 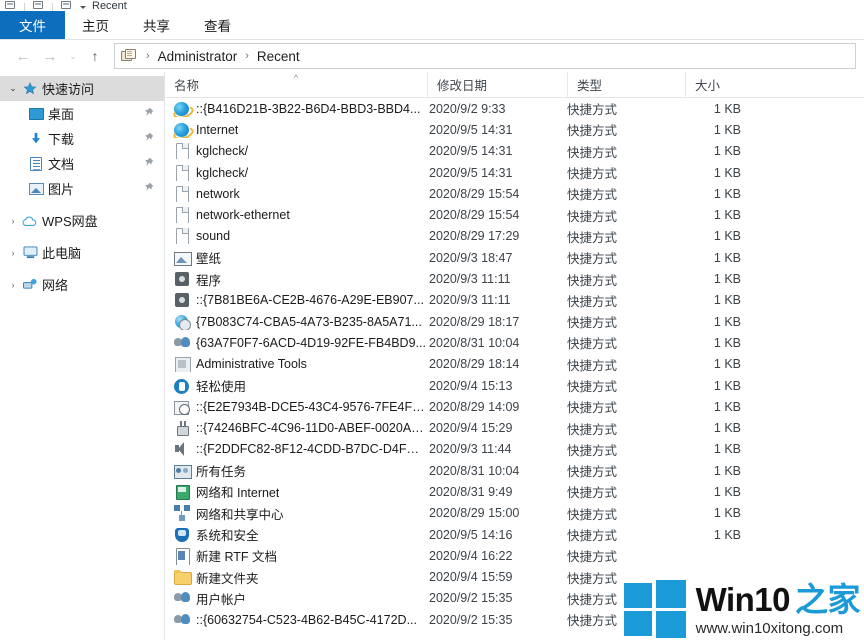 What do you see at coordinates (217, 25) in the screenshot?
I see `tab-view: 查看` at bounding box center [217, 25].